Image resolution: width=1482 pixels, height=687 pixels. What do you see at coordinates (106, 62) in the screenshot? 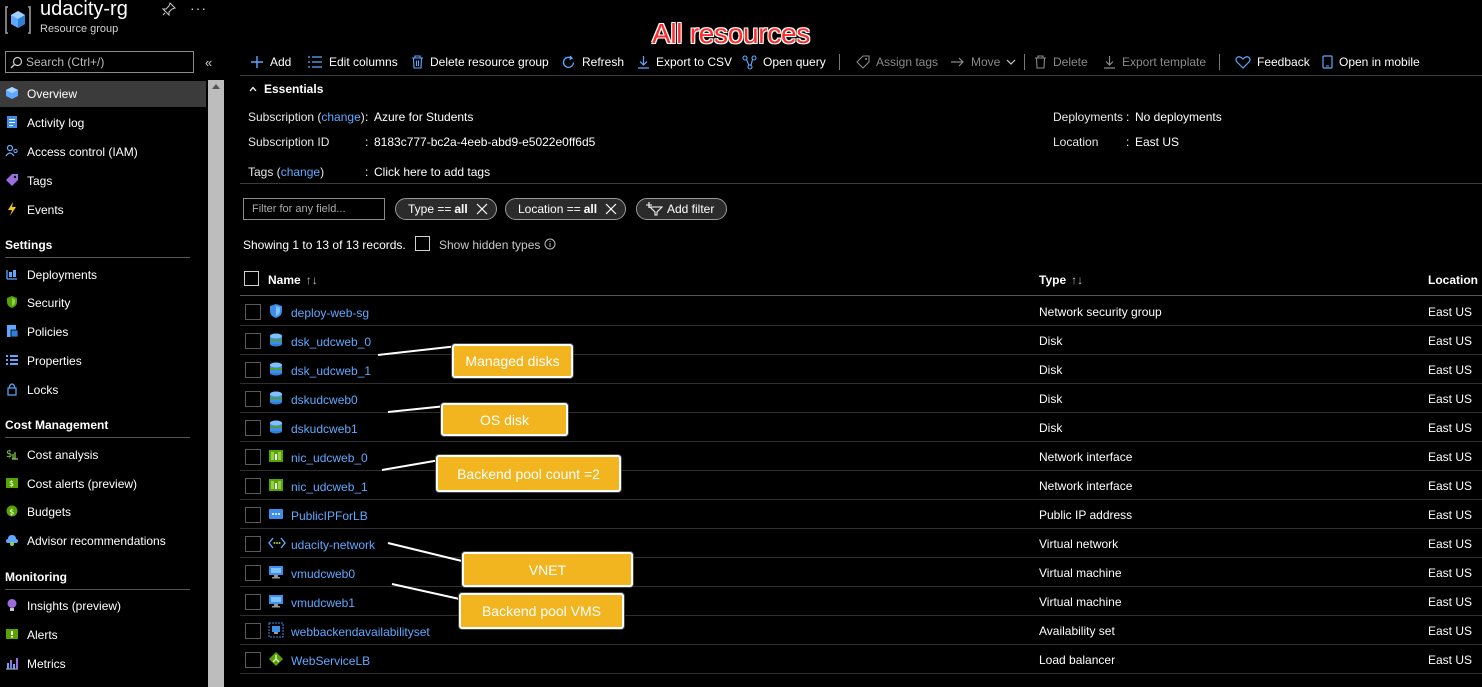
I see `sidebar-search-input` at bounding box center [106, 62].